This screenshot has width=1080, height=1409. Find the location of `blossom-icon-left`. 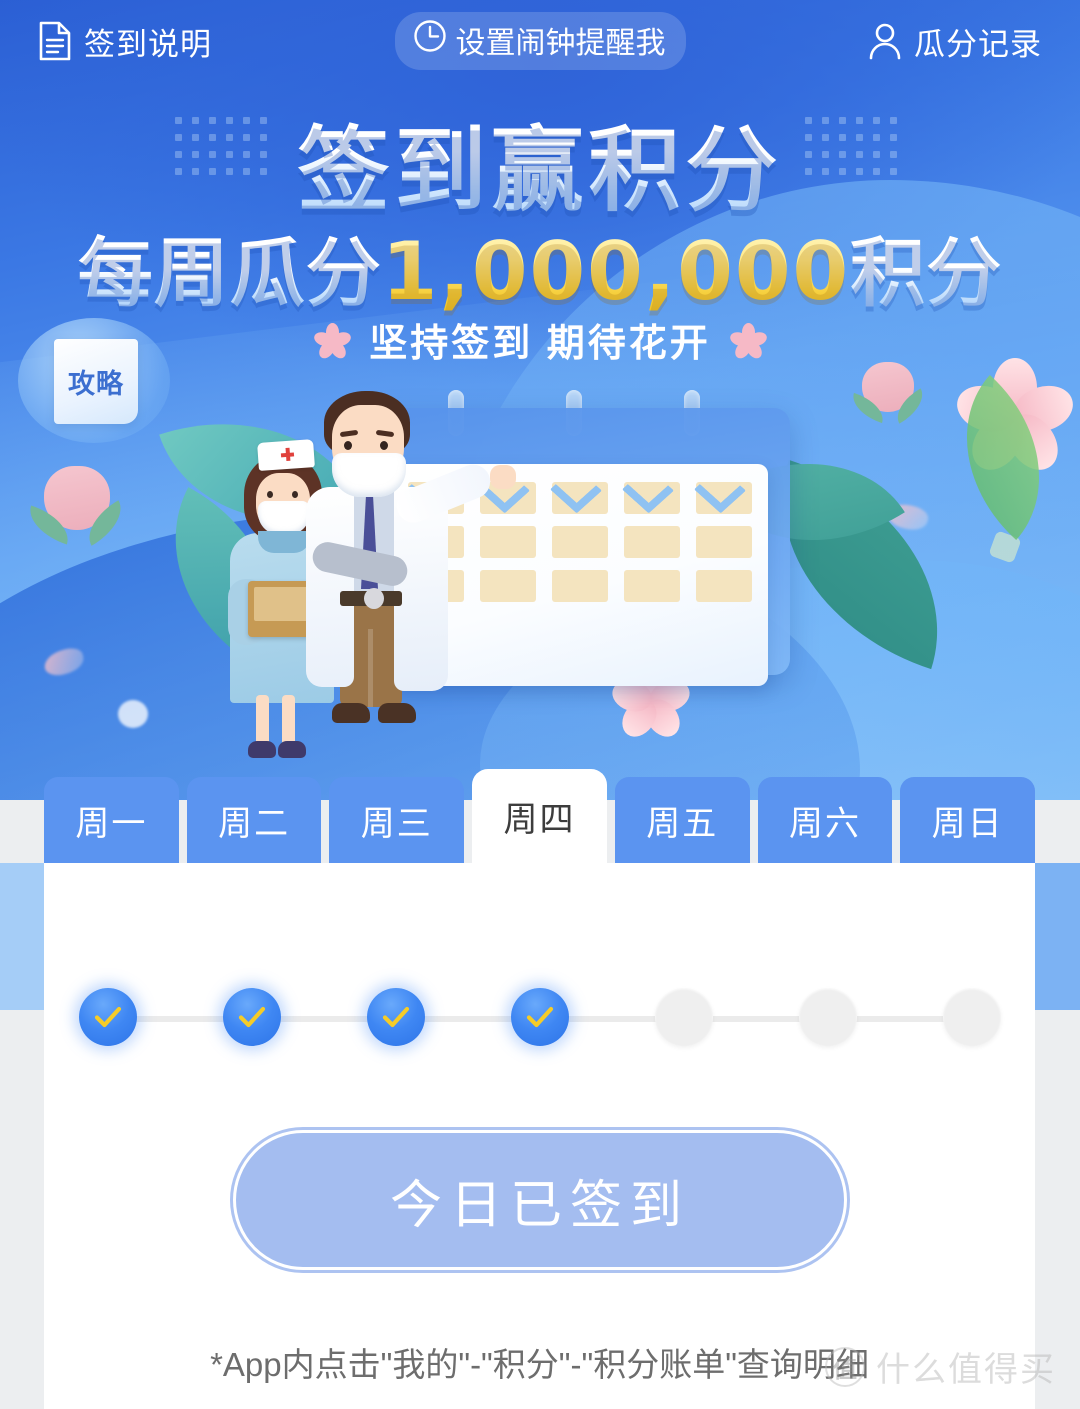

blossom-icon-left is located at coordinates (332, 341).